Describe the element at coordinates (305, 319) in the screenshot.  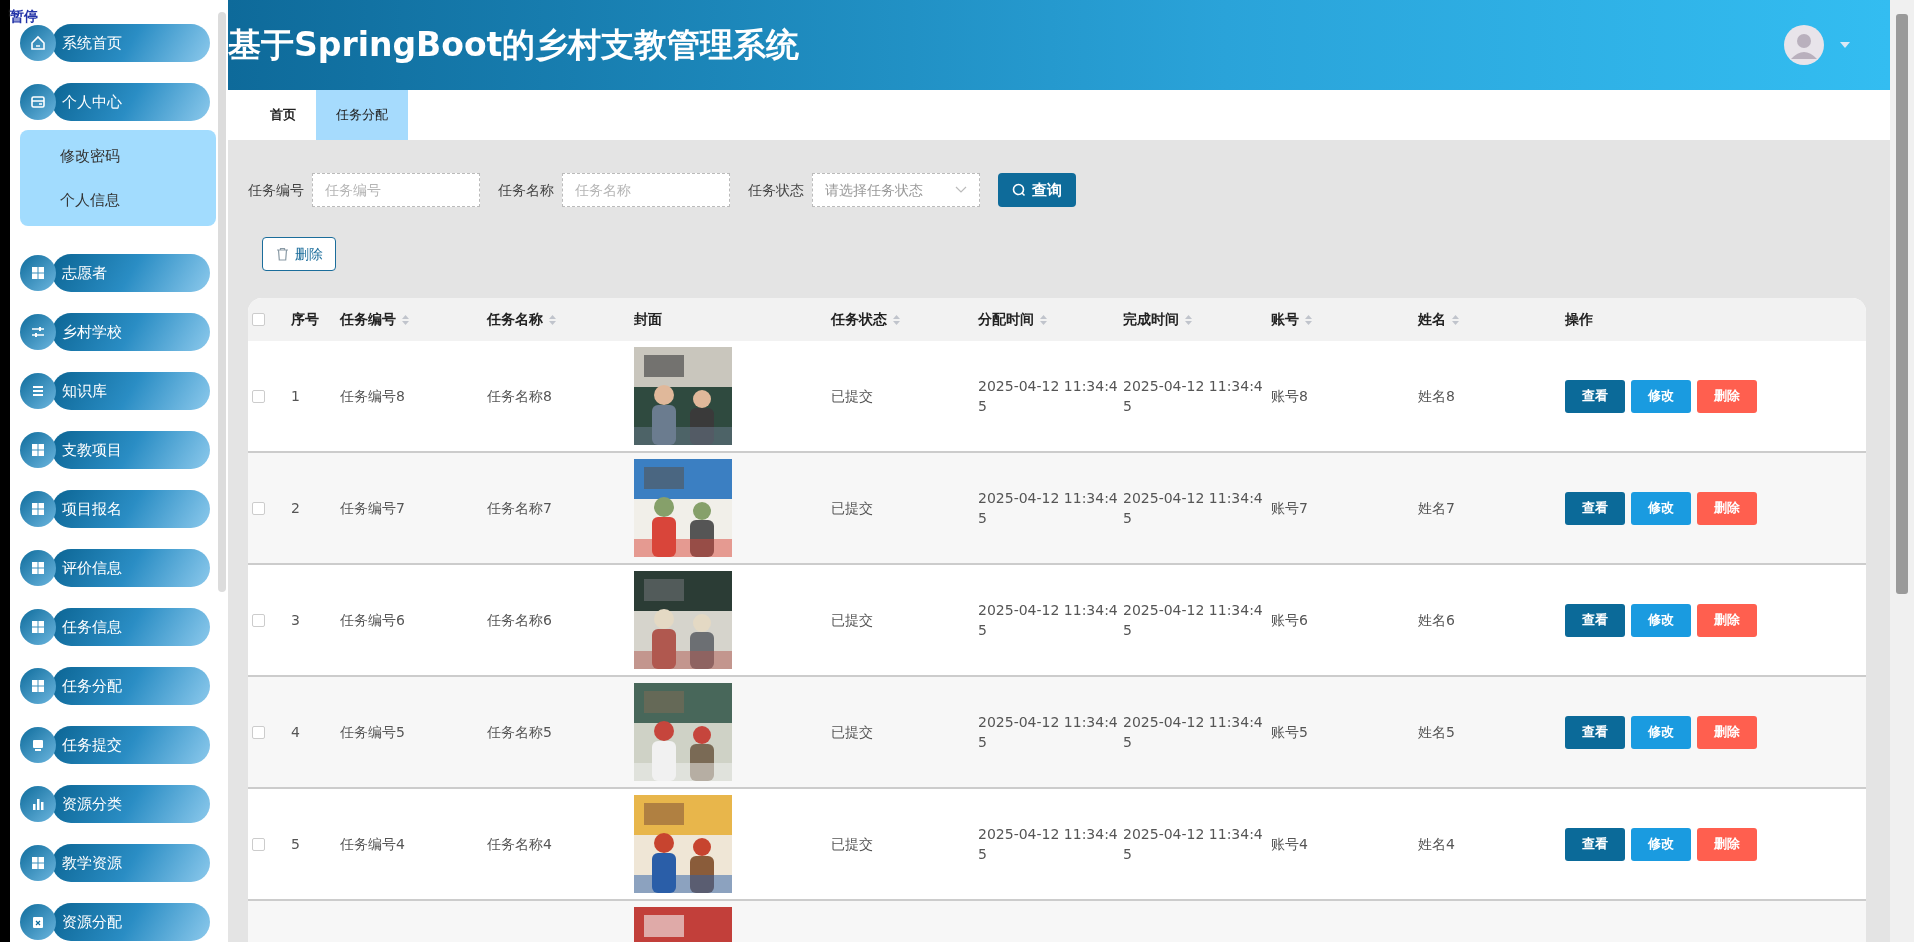
I see `column-header: 序号` at that location.